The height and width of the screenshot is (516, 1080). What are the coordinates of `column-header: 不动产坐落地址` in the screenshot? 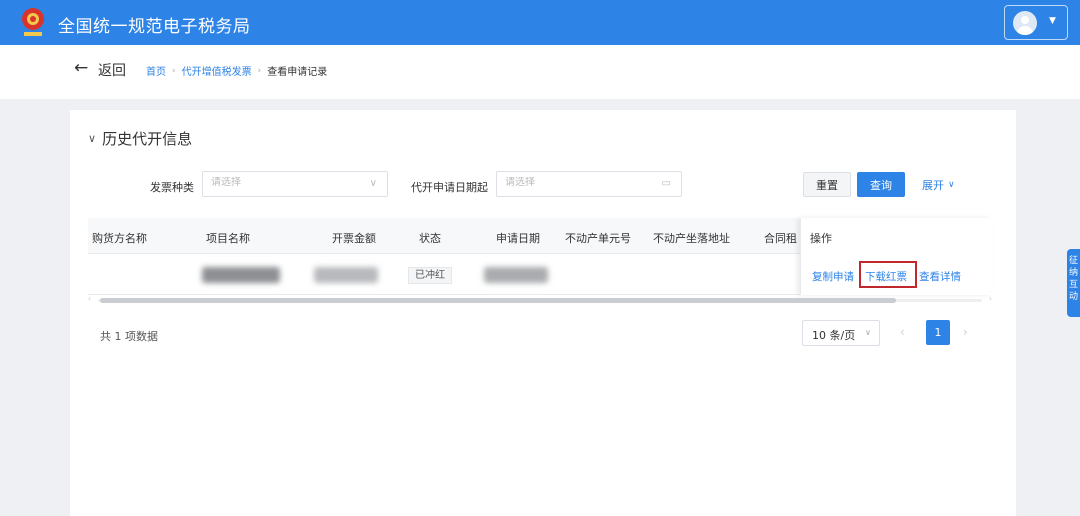 It's located at (691, 238).